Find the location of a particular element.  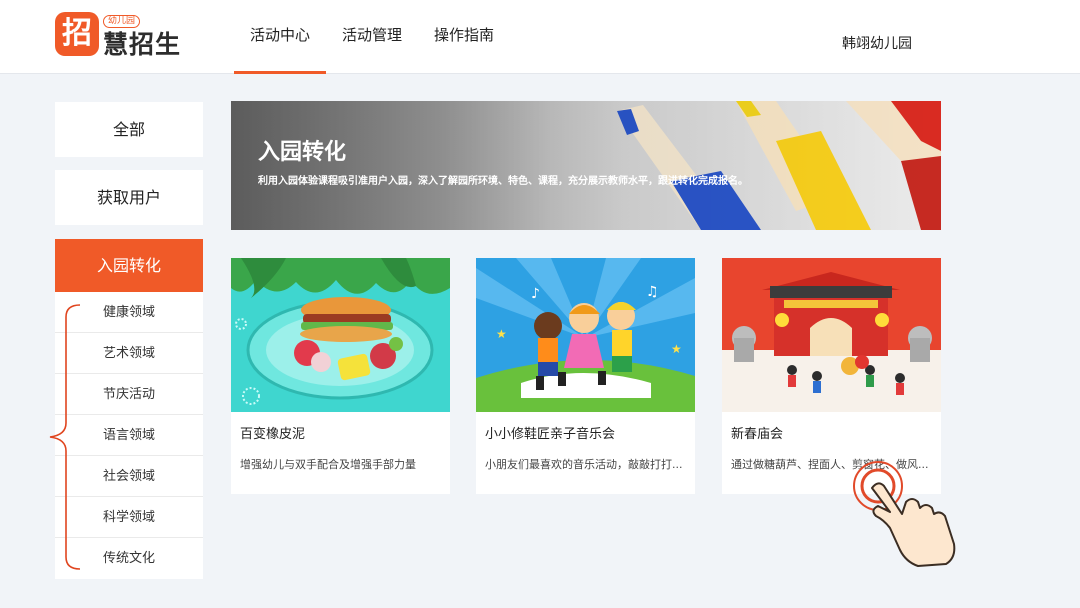

card-title: 小小修鞋匠亲子音乐会 is located at coordinates (550, 434).